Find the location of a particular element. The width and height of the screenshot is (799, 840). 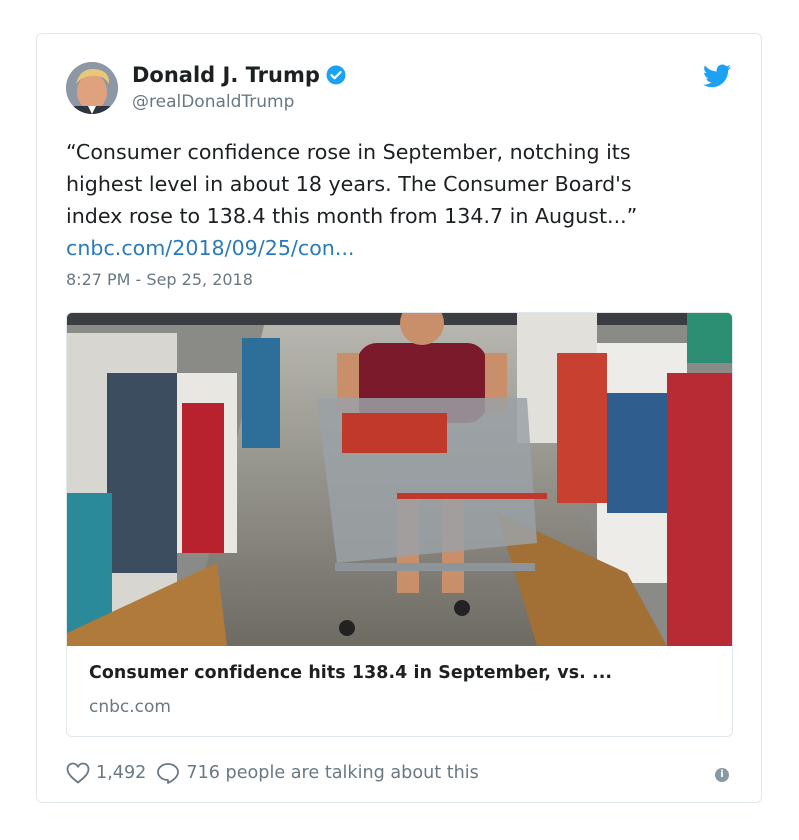

tweet-actions: 1,492 716 people are talking about this is located at coordinates (401, 773).